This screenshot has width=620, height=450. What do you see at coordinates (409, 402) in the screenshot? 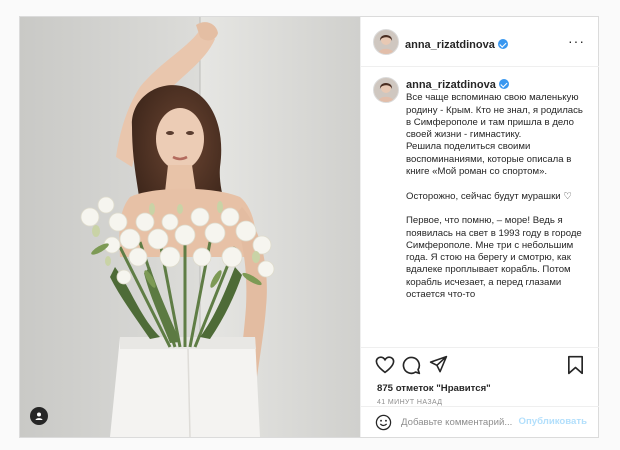
I see `post-time: 41 минут назад` at bounding box center [409, 402].